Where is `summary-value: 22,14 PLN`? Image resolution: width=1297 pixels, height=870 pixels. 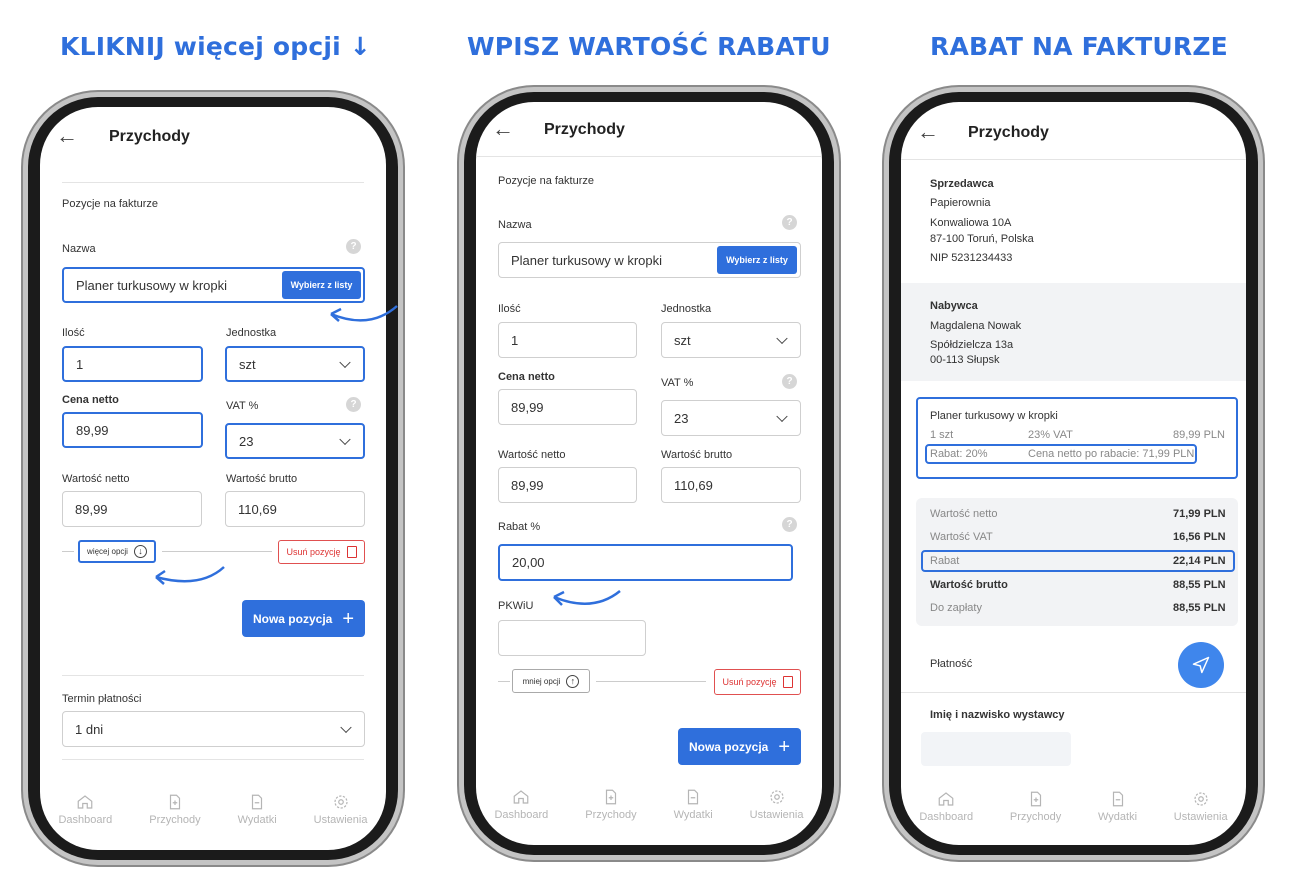 summary-value: 22,14 PLN is located at coordinates (1199, 561).